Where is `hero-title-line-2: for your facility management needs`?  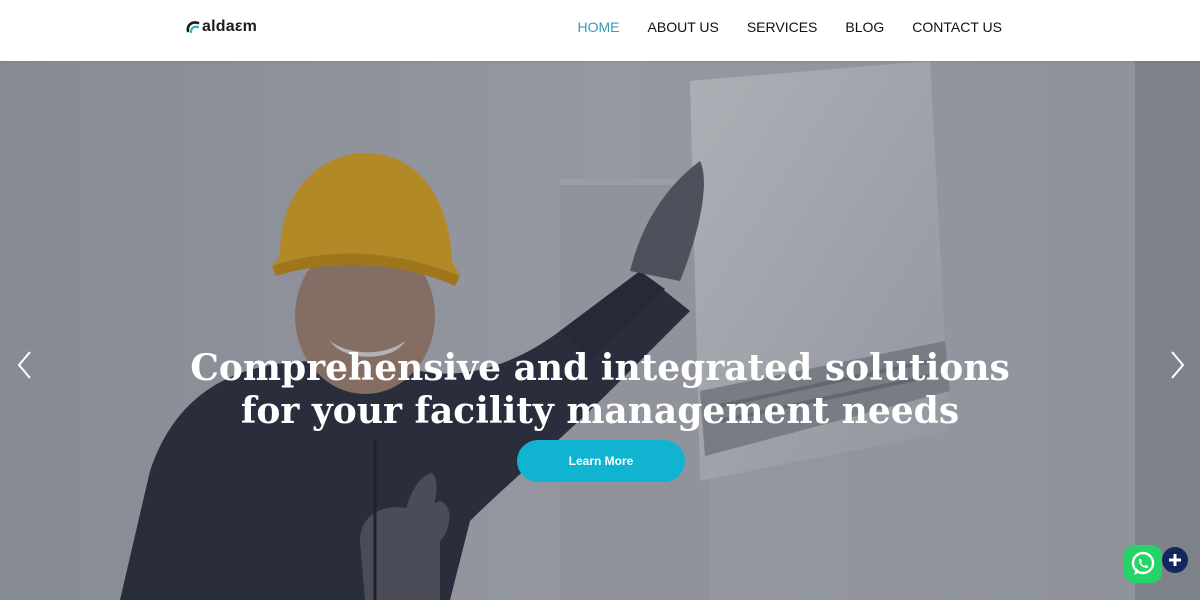
hero-title-line-2: for your facility management needs is located at coordinates (600, 411).